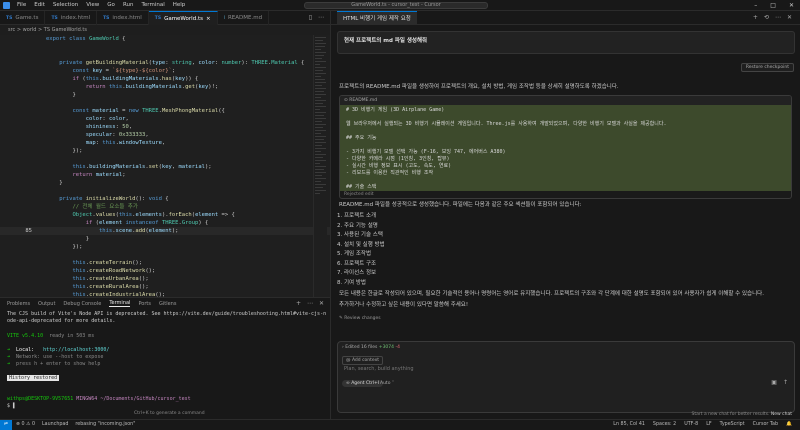 Image resolution: width=800 pixels, height=430 pixels. I want to click on vite-network-line: ➜ Network: use --host to expose, so click(55, 357).